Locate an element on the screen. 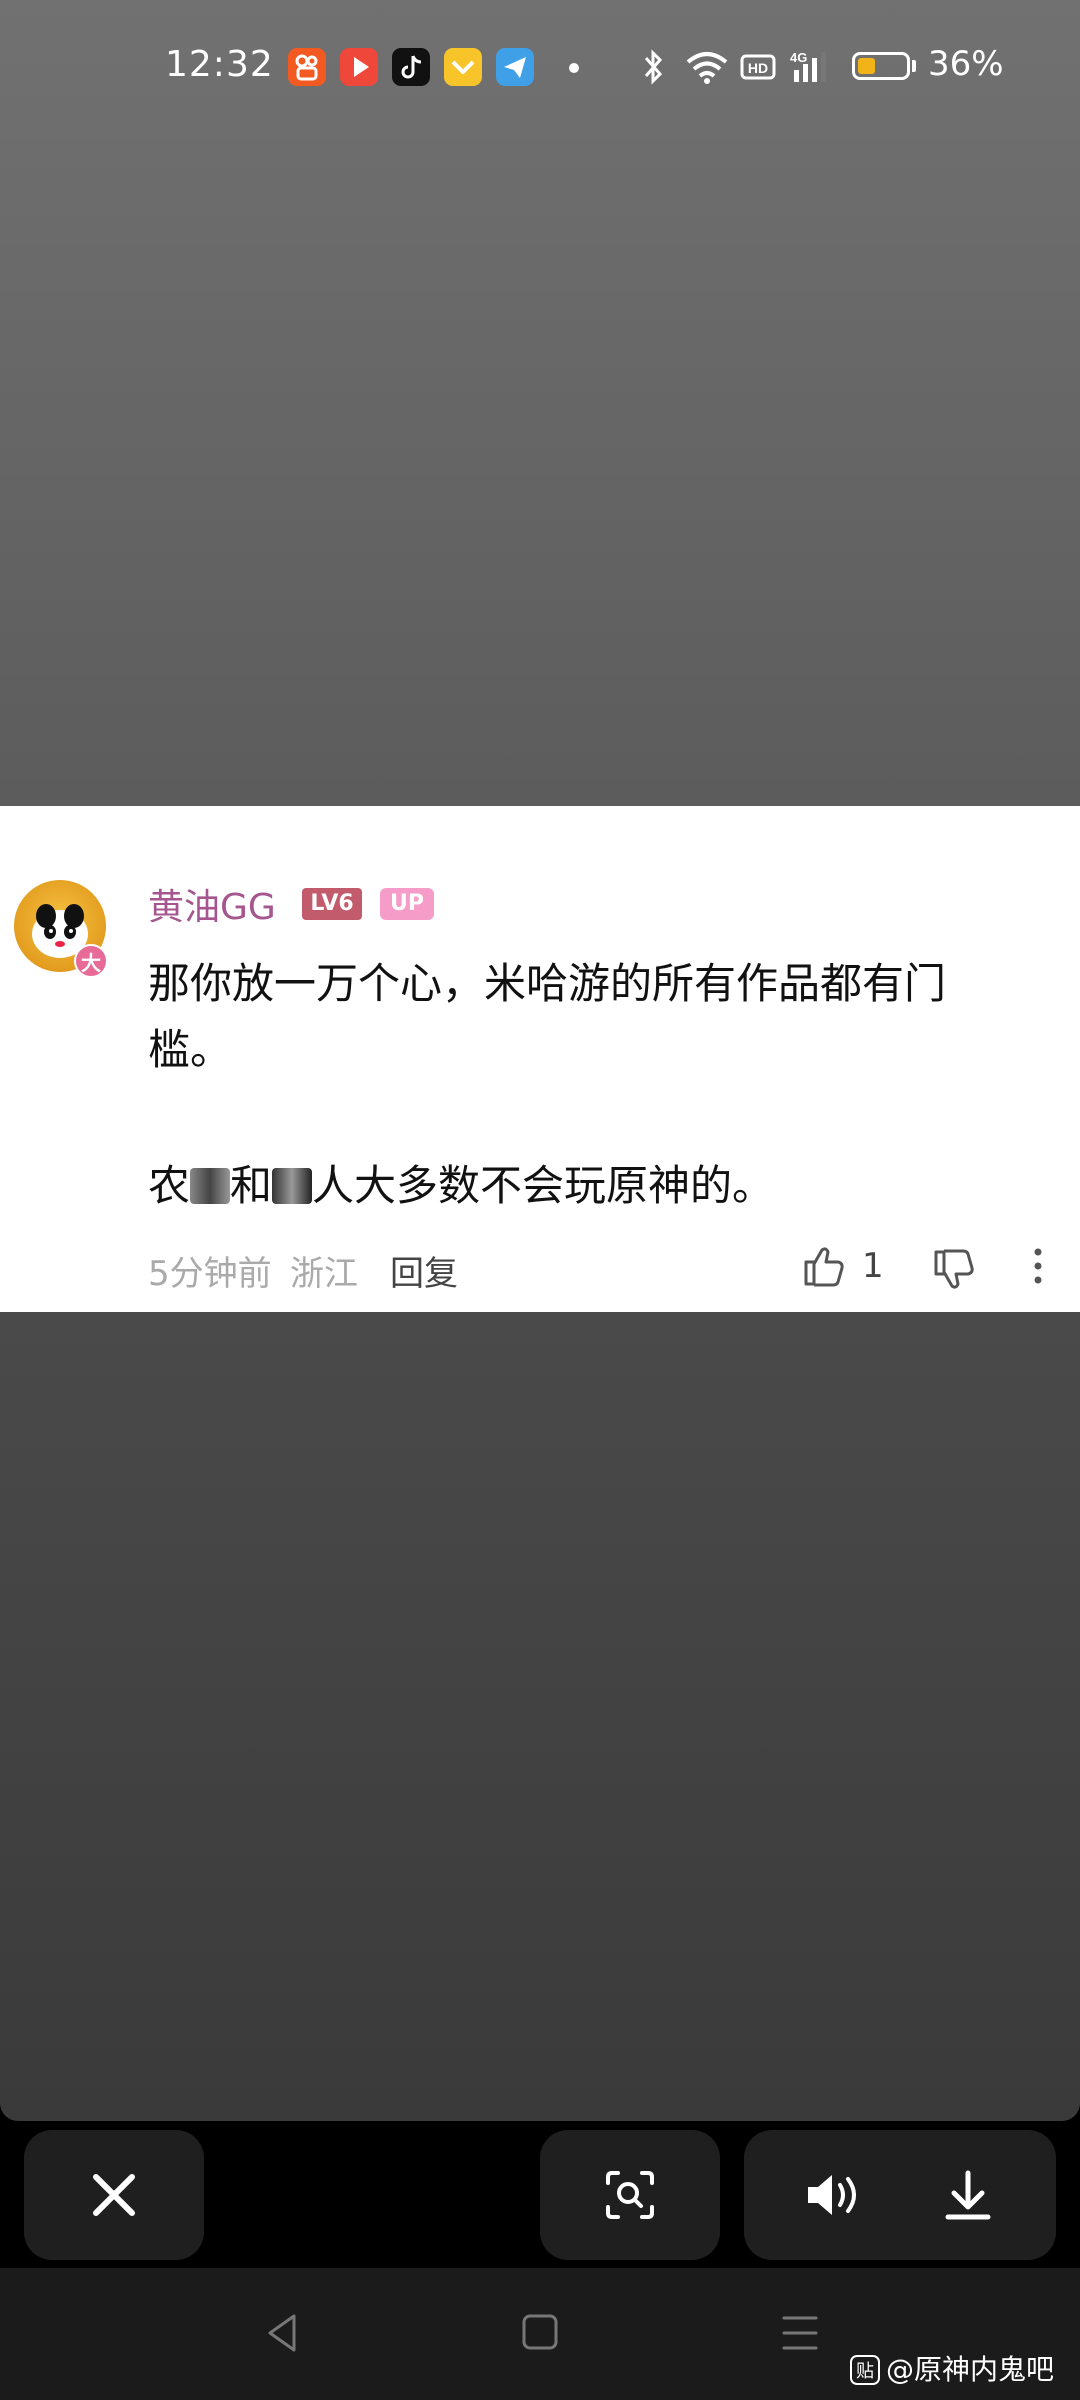 This screenshot has width=1080, height=2400. image-search-icon is located at coordinates (630, 2195).